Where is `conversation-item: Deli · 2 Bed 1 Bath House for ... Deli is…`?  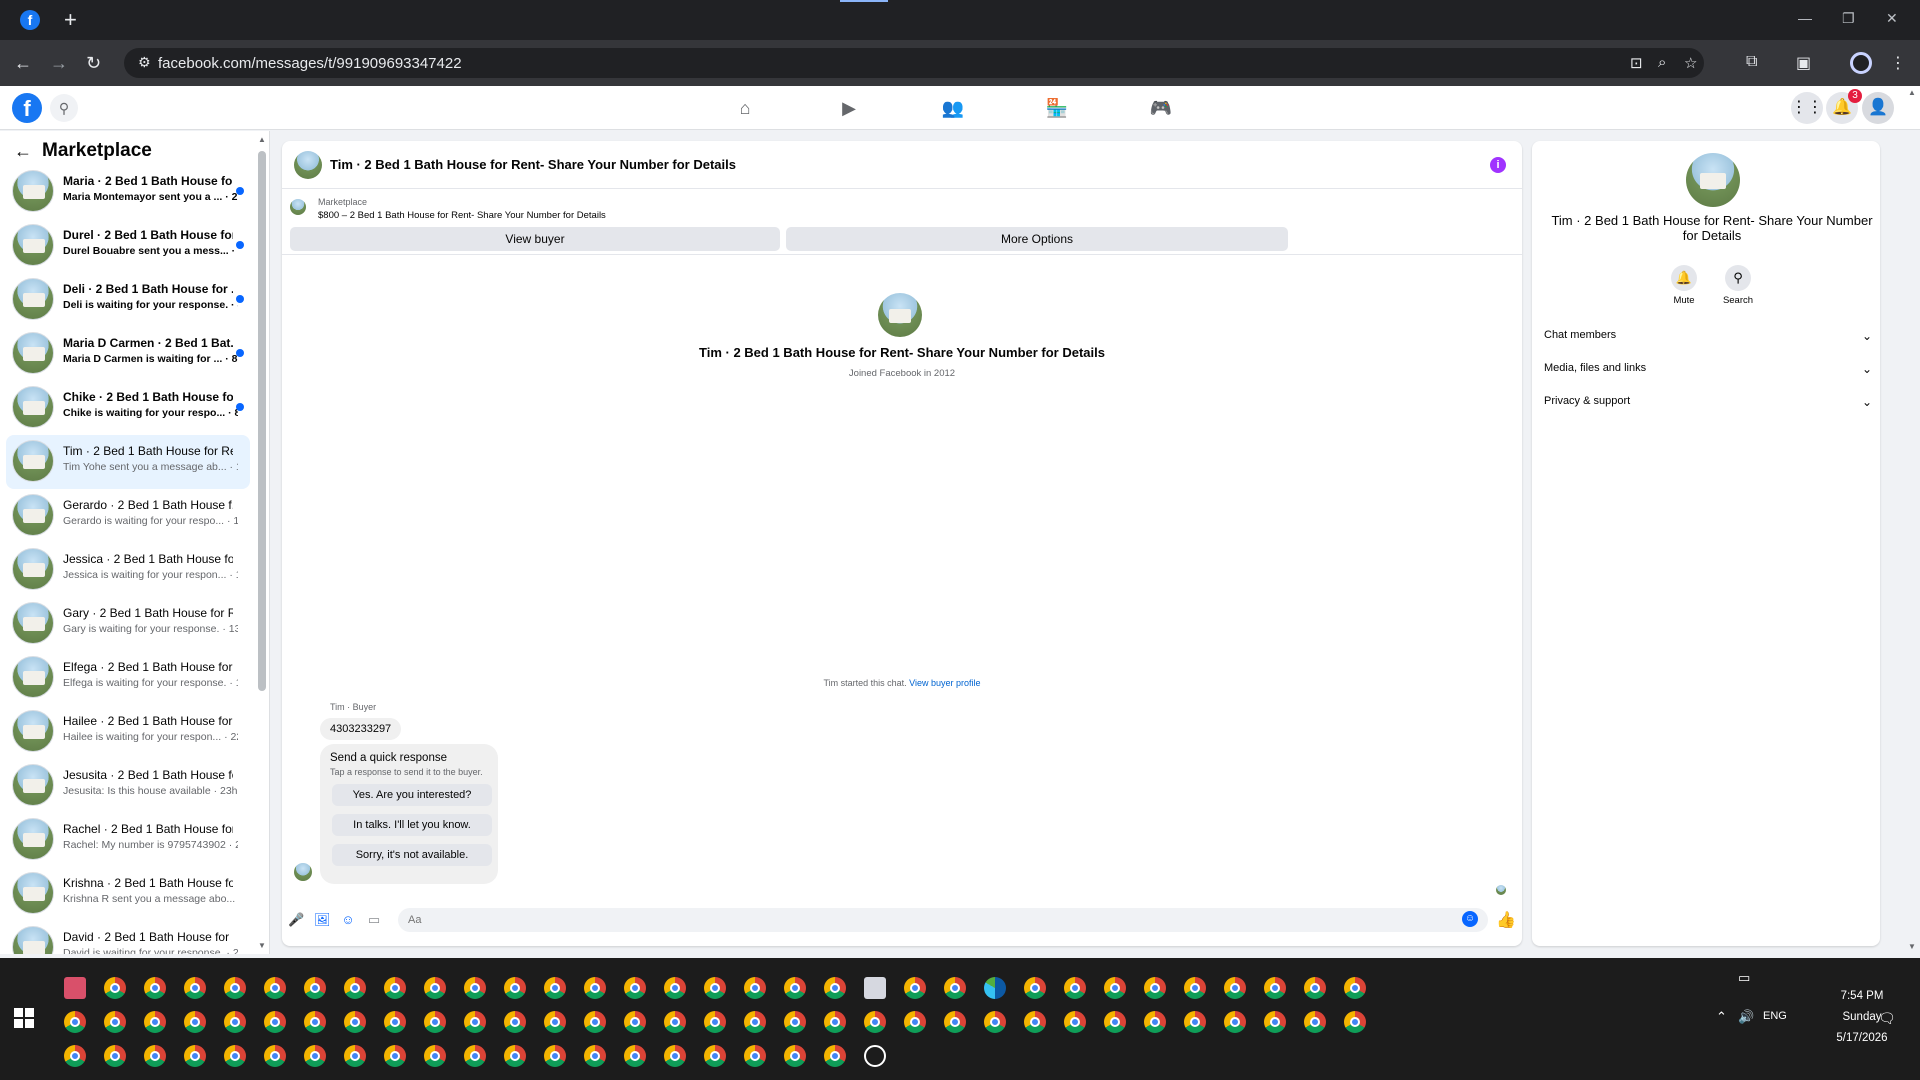
conversation-item: Deli · 2 Bed 1 Bath House for ... Deli is… is located at coordinates (128, 300).